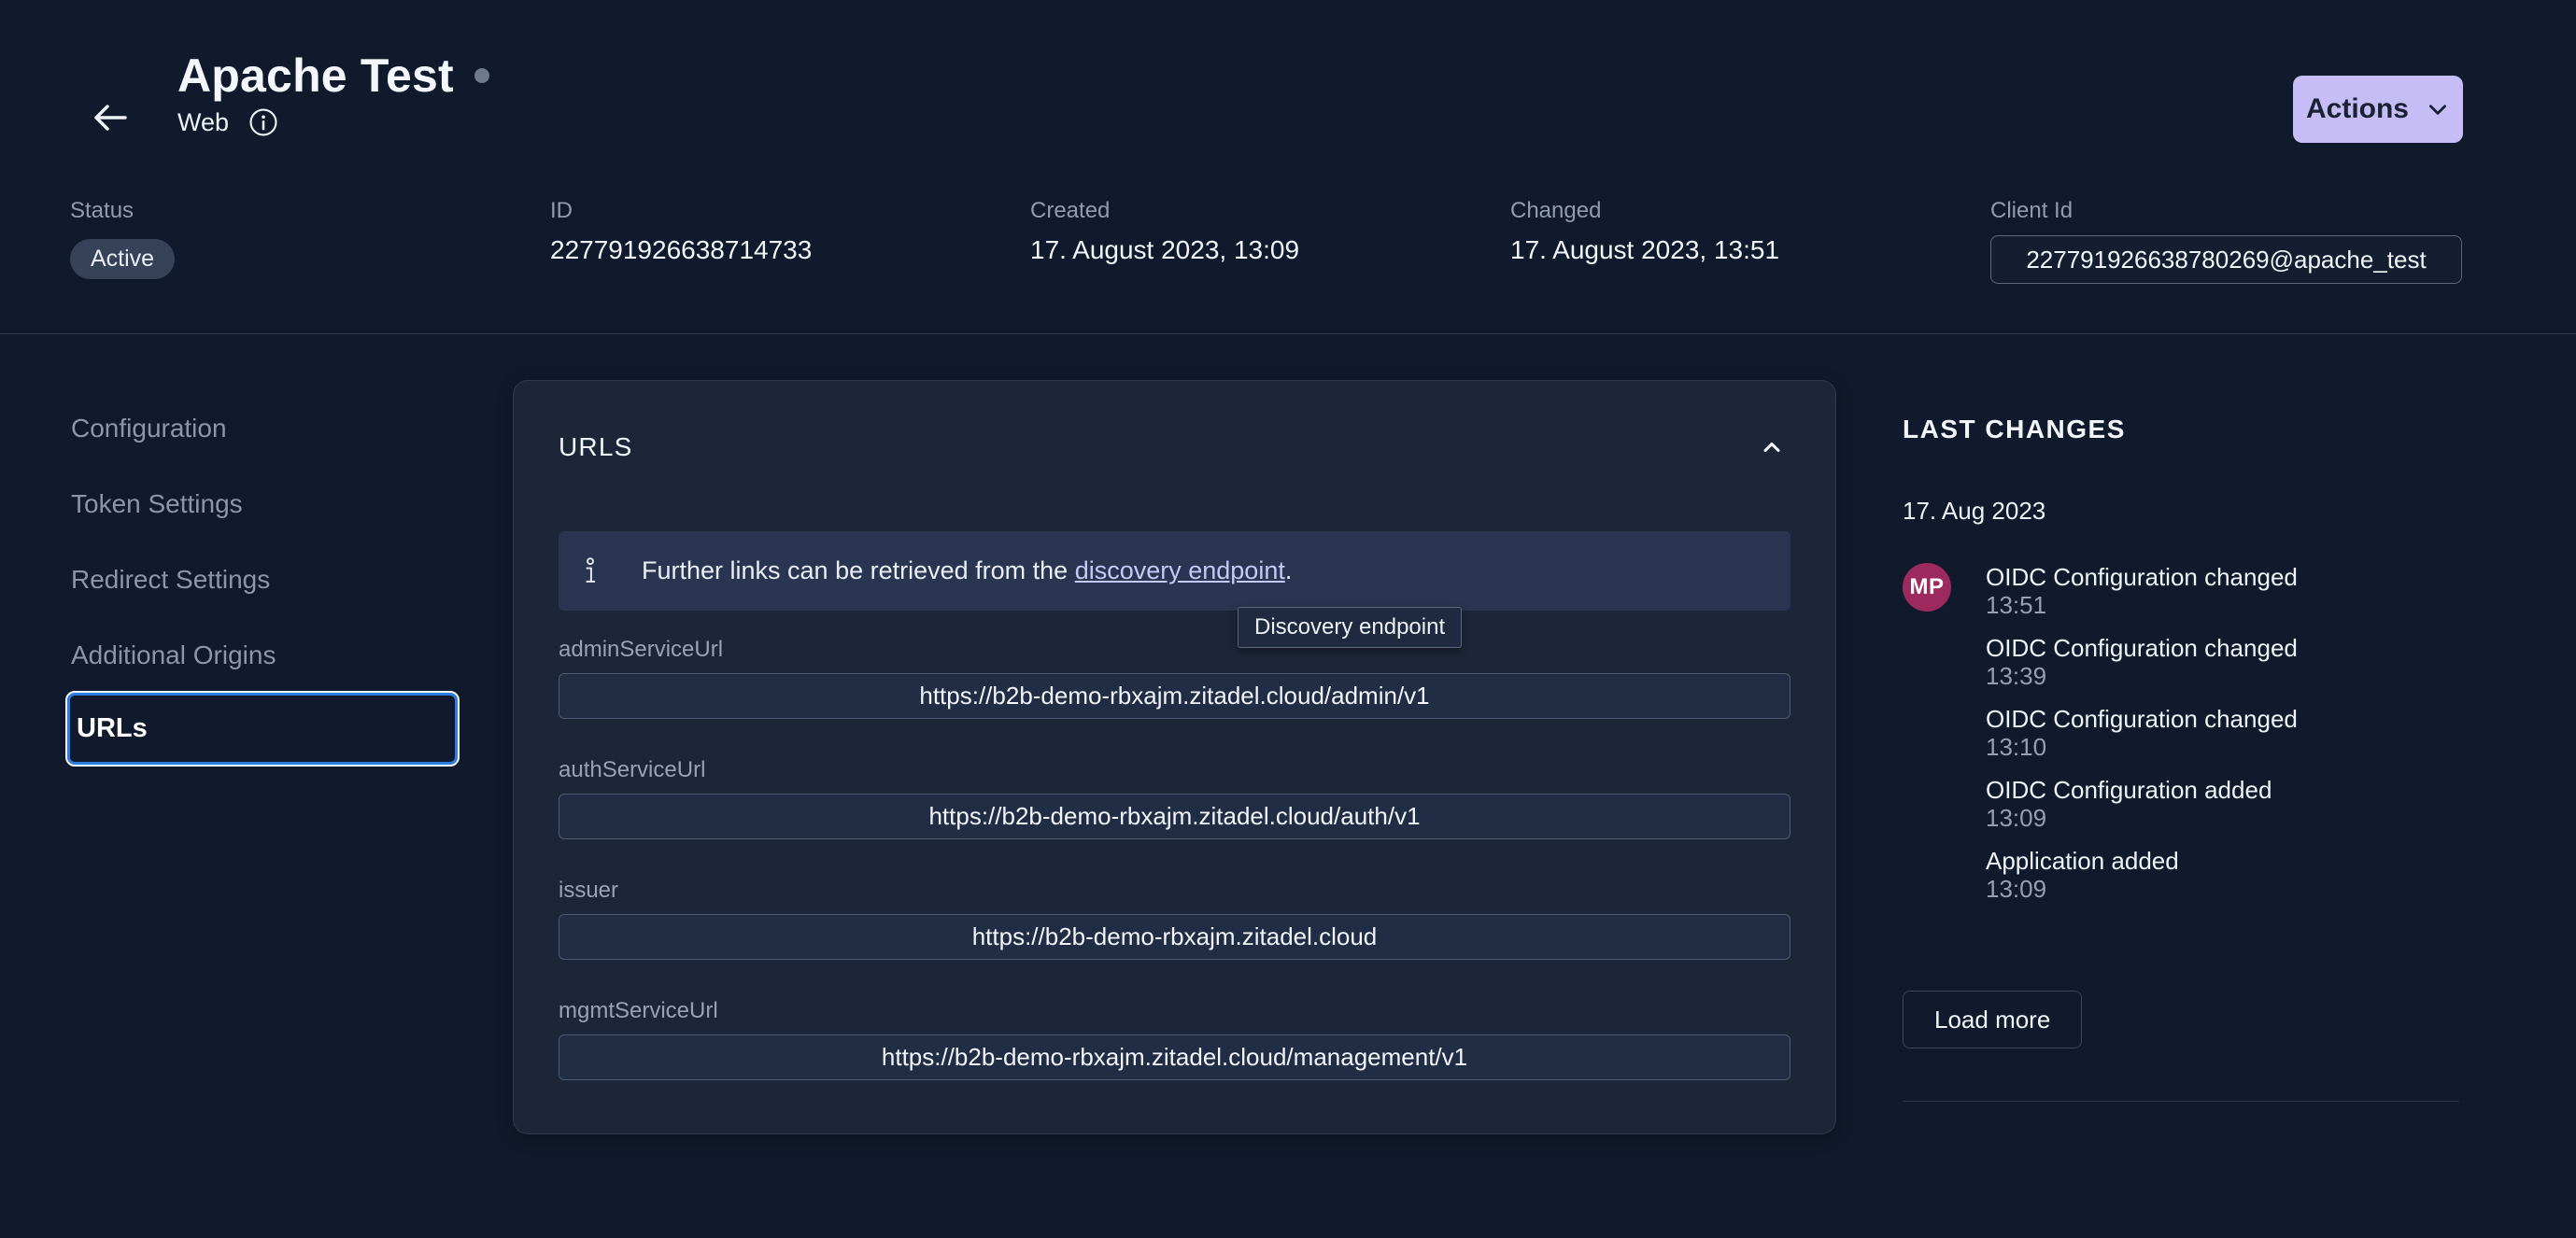  What do you see at coordinates (1288, 333) in the screenshot?
I see `header-divider` at bounding box center [1288, 333].